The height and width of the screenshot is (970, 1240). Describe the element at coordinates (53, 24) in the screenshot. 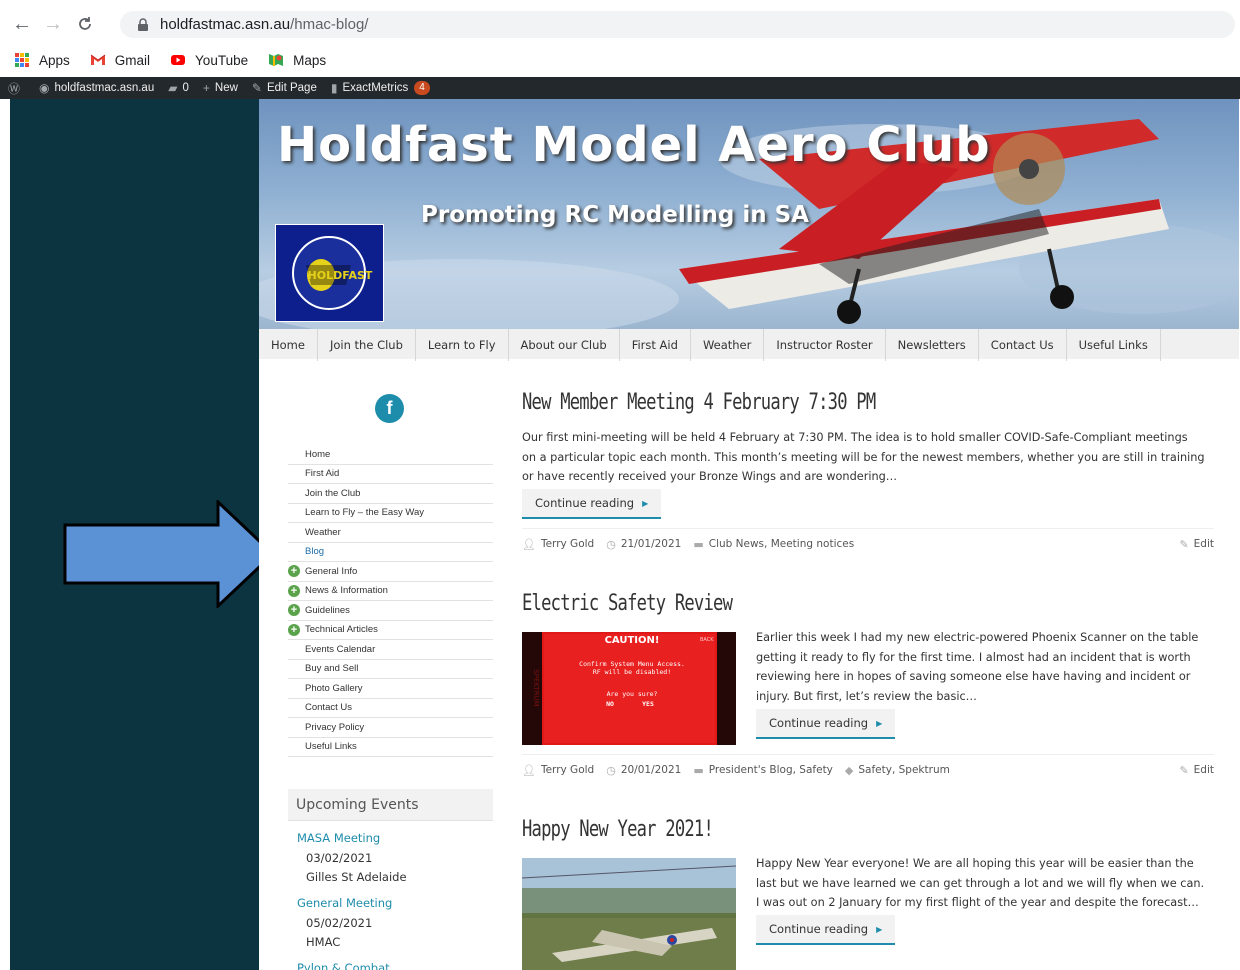

I see `arrow-right-icon: →` at that location.